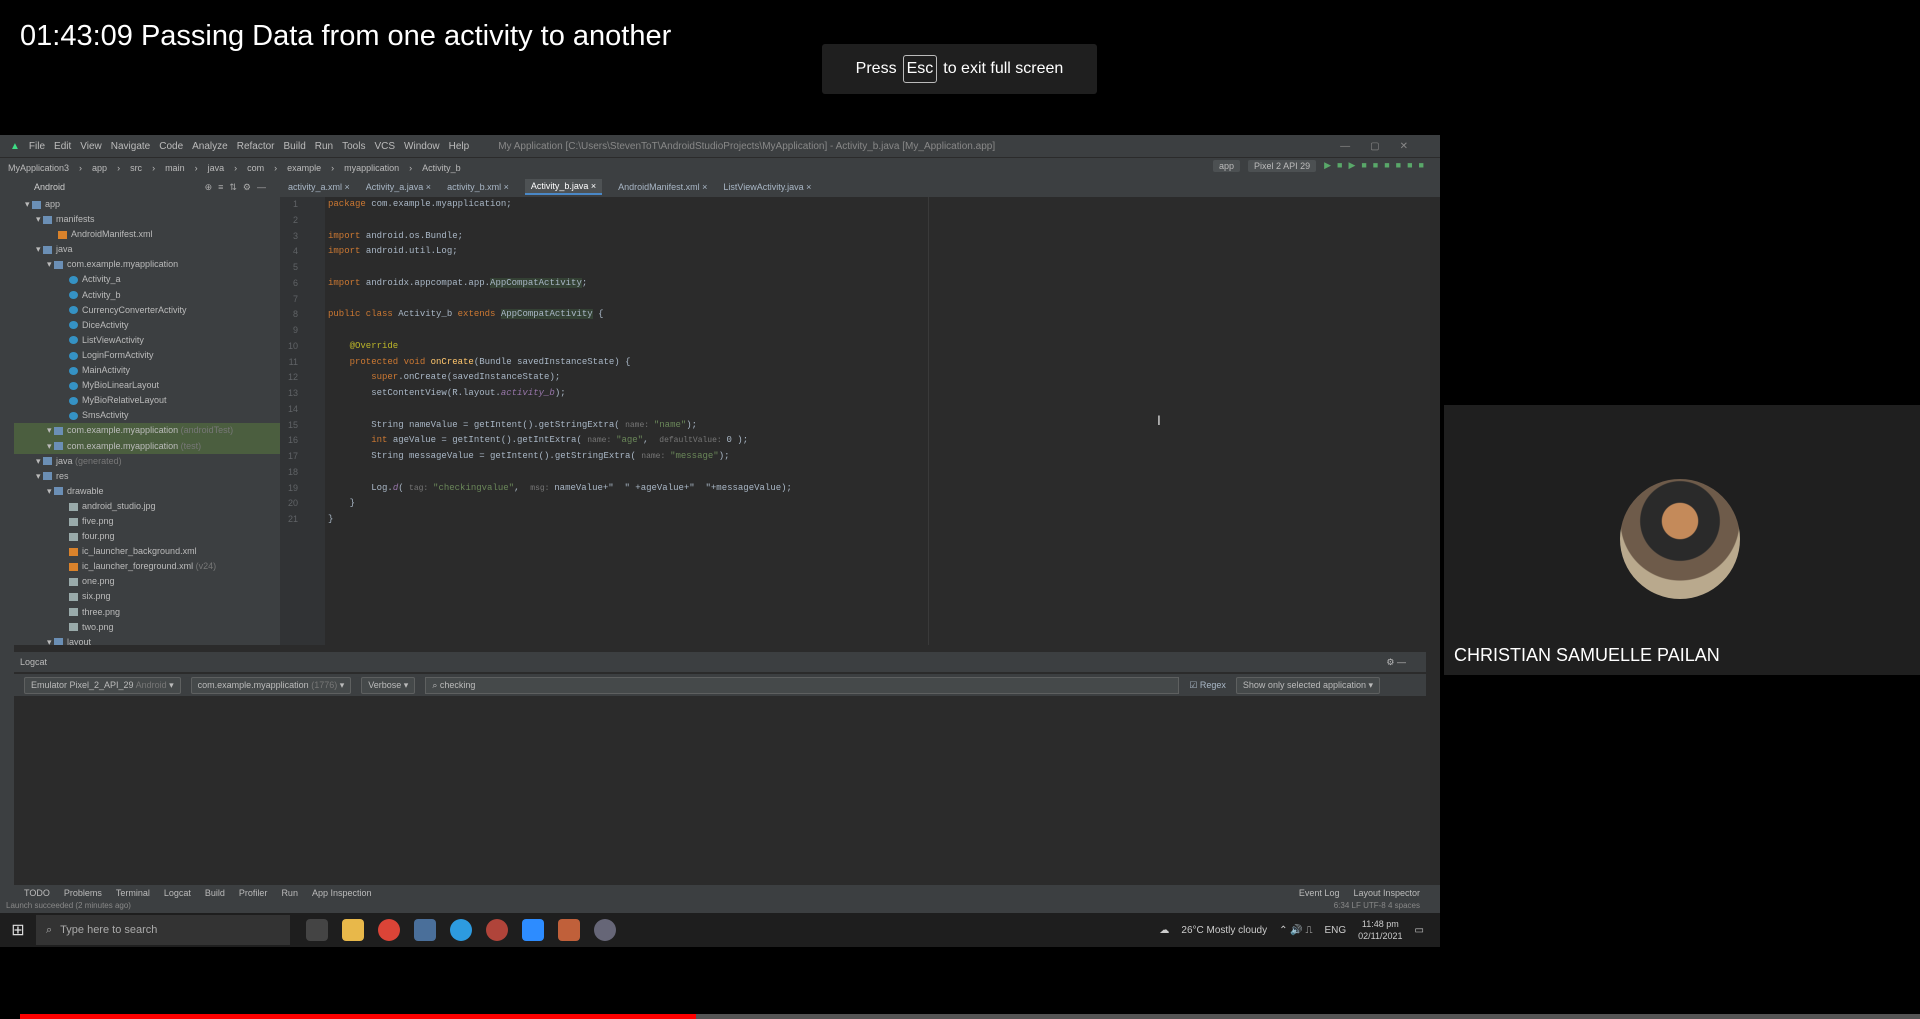 Image resolution: width=1920 pixels, height=1019 pixels. Describe the element at coordinates (83, 893) in the screenshot. I see `bottom-tab-problems: Problems` at that location.